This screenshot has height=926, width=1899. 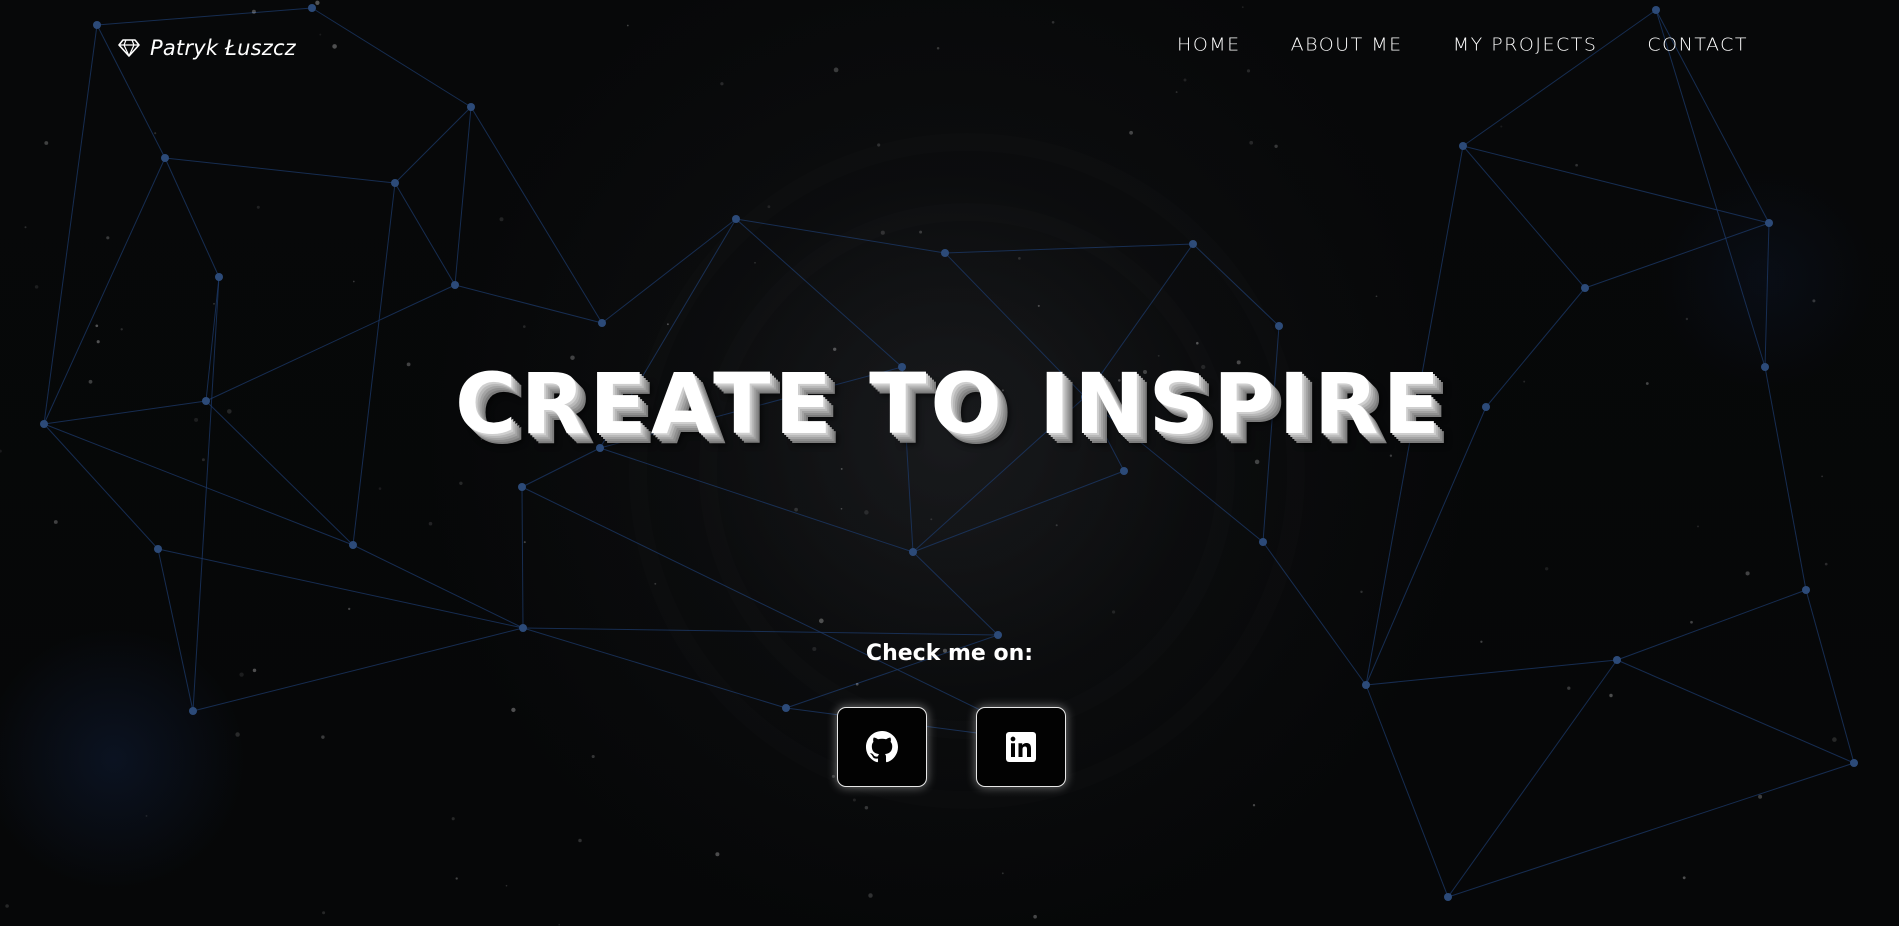 What do you see at coordinates (1209, 45) in the screenshot?
I see `nav-home: Home` at bounding box center [1209, 45].